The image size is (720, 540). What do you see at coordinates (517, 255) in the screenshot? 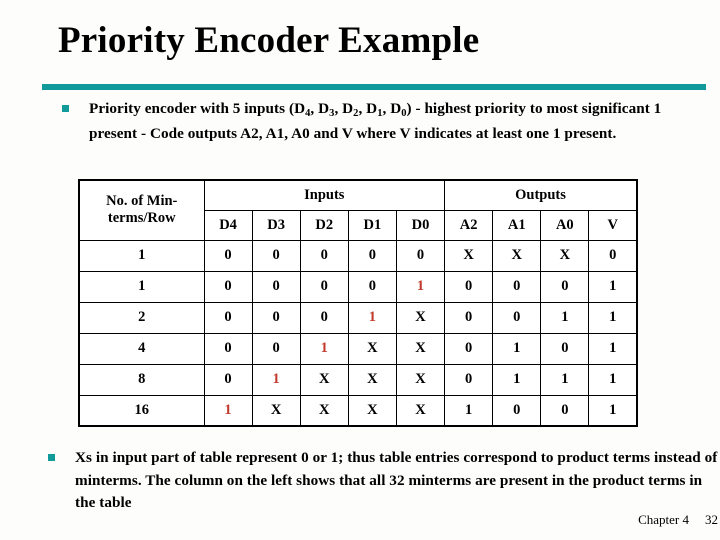
I see `cell-output-a1-r1: X` at bounding box center [517, 255].